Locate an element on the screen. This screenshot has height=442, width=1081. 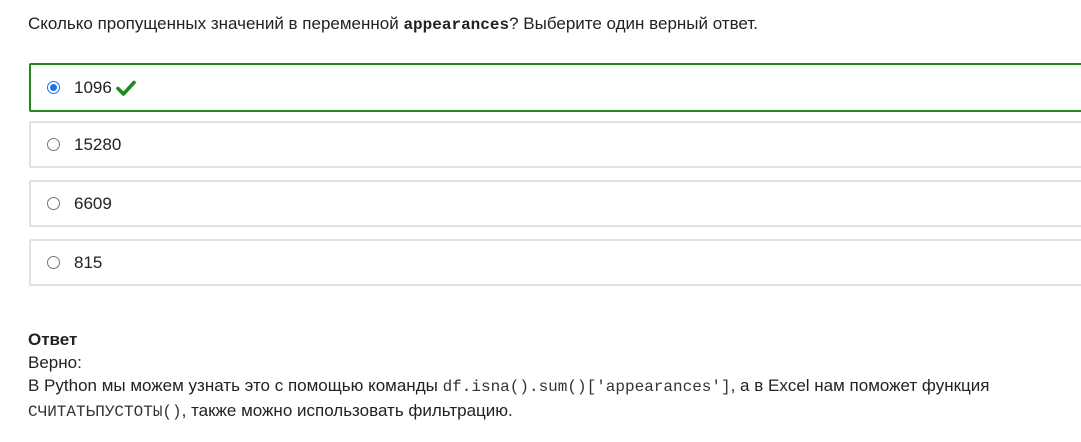
answer-text-3: , также можно использовать фильтрацию. is located at coordinates (347, 410).